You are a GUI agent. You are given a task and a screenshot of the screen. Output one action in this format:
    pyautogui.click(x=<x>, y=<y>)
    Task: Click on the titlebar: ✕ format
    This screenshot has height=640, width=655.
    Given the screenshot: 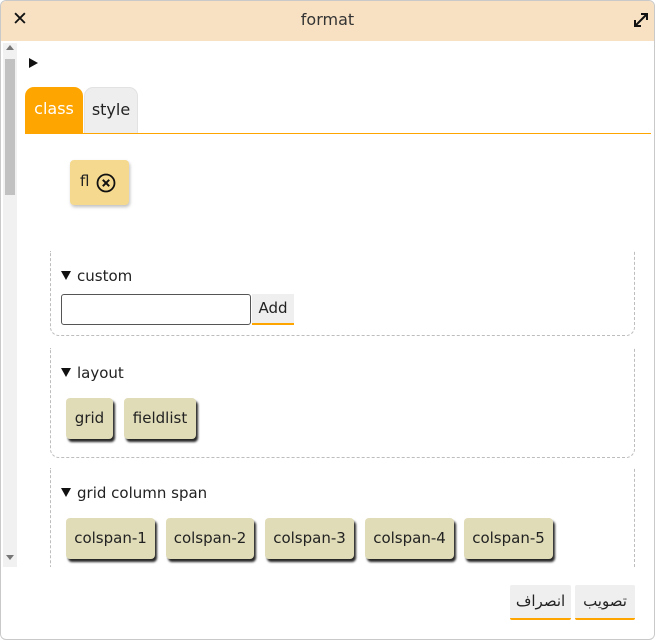 What is the action you would take?
    pyautogui.click(x=327, y=21)
    